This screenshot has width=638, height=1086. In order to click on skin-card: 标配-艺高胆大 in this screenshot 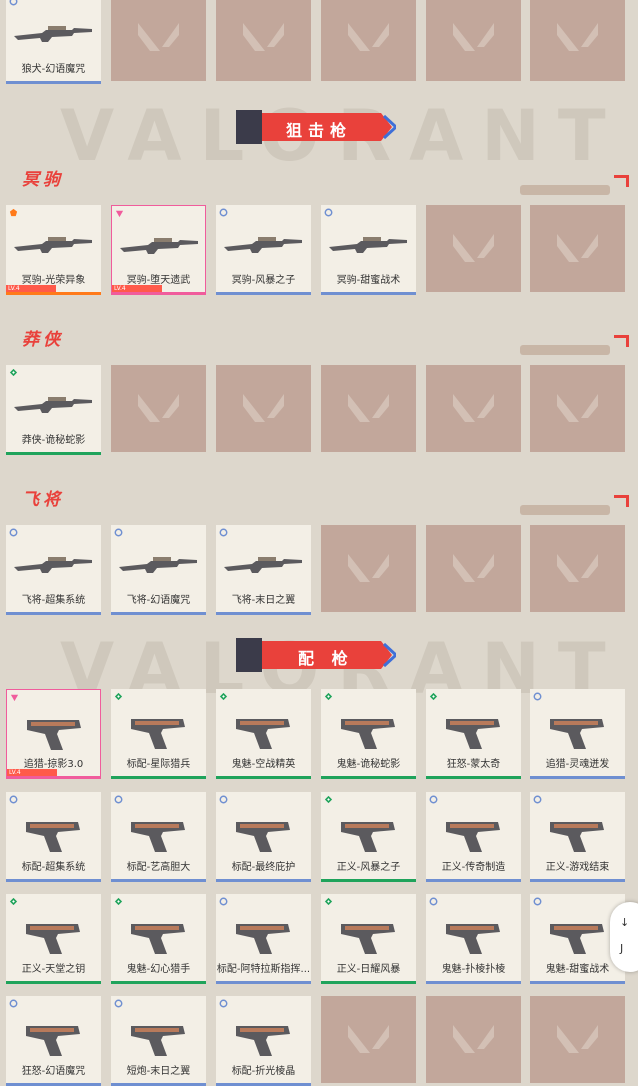, I will do `click(158, 837)`.